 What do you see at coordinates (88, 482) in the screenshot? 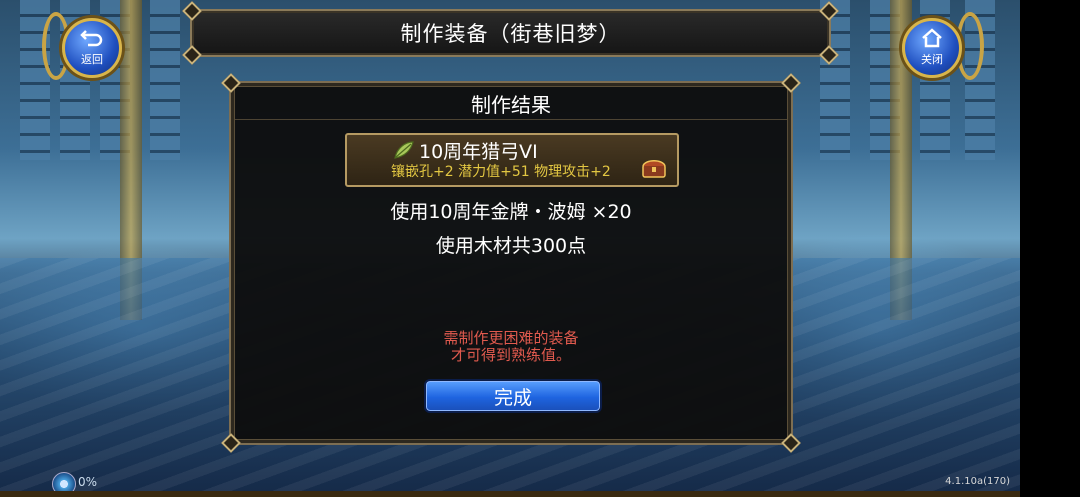
I see `progress-percent: 0%` at bounding box center [88, 482].